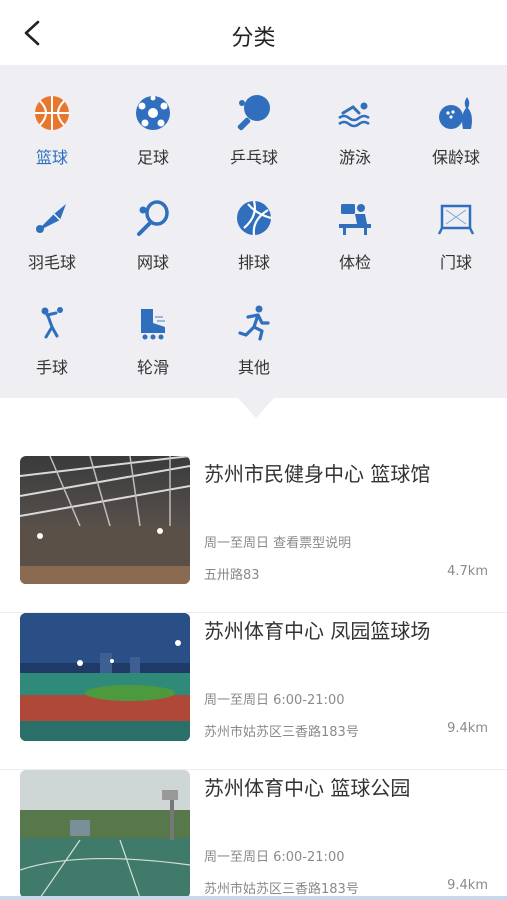 Image resolution: width=507 pixels, height=900 pixels. Describe the element at coordinates (153, 324) in the screenshot. I see `roller-skate-icon` at that location.